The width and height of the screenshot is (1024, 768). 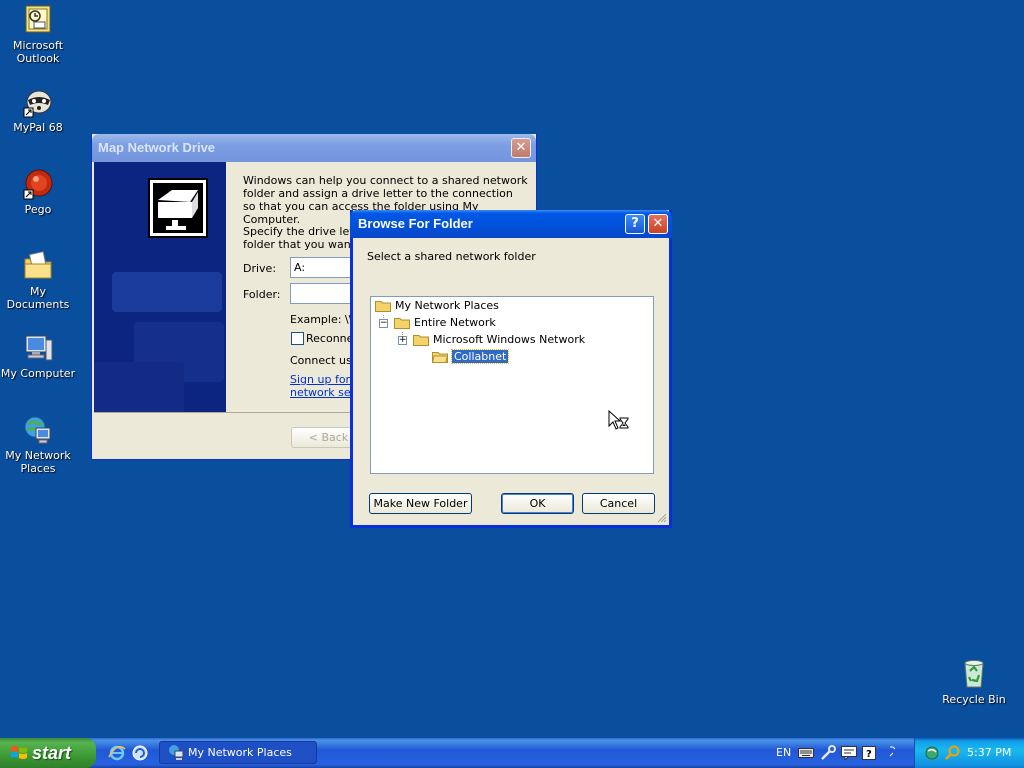 What do you see at coordinates (140, 753) in the screenshot?
I see `quick-launch-app-icon` at bounding box center [140, 753].